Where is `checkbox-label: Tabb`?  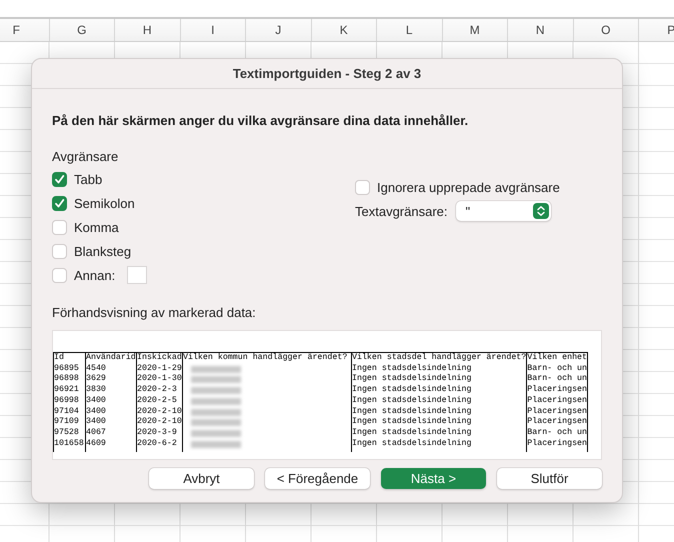 checkbox-label: Tabb is located at coordinates (88, 179).